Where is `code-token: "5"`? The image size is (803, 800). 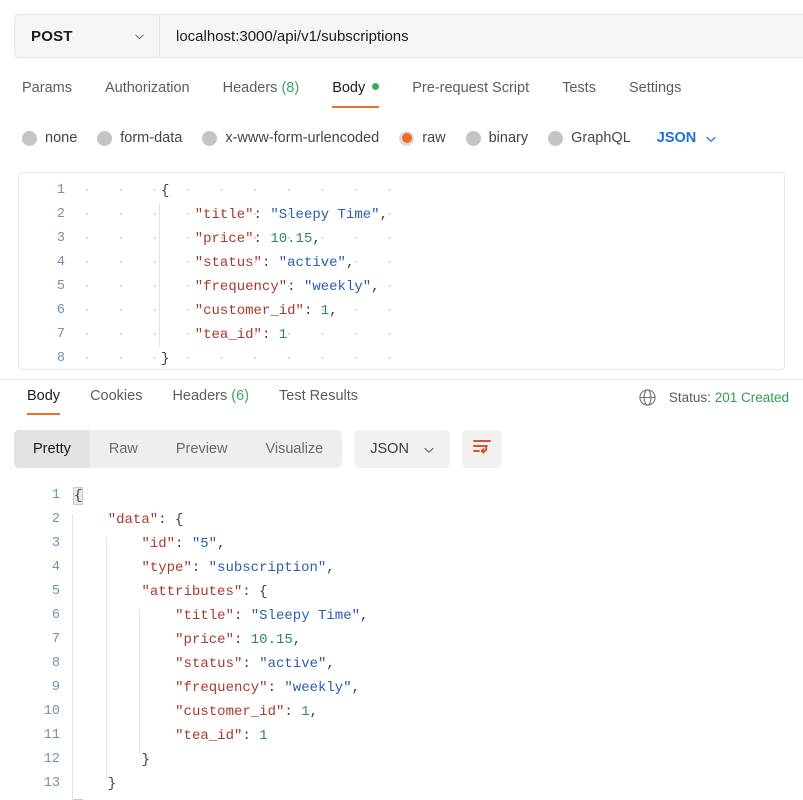
code-token: "5" is located at coordinates (204, 544).